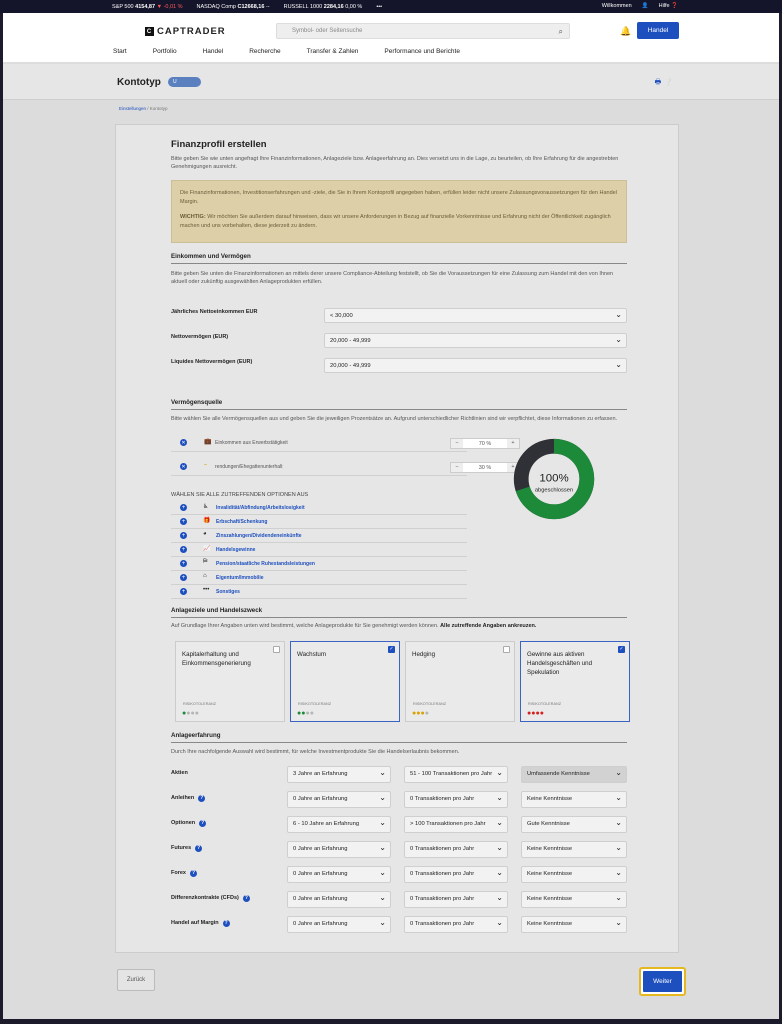 The image size is (782, 1024). What do you see at coordinates (184, 82) in the screenshot?
I see `account-badge: U` at bounding box center [184, 82].